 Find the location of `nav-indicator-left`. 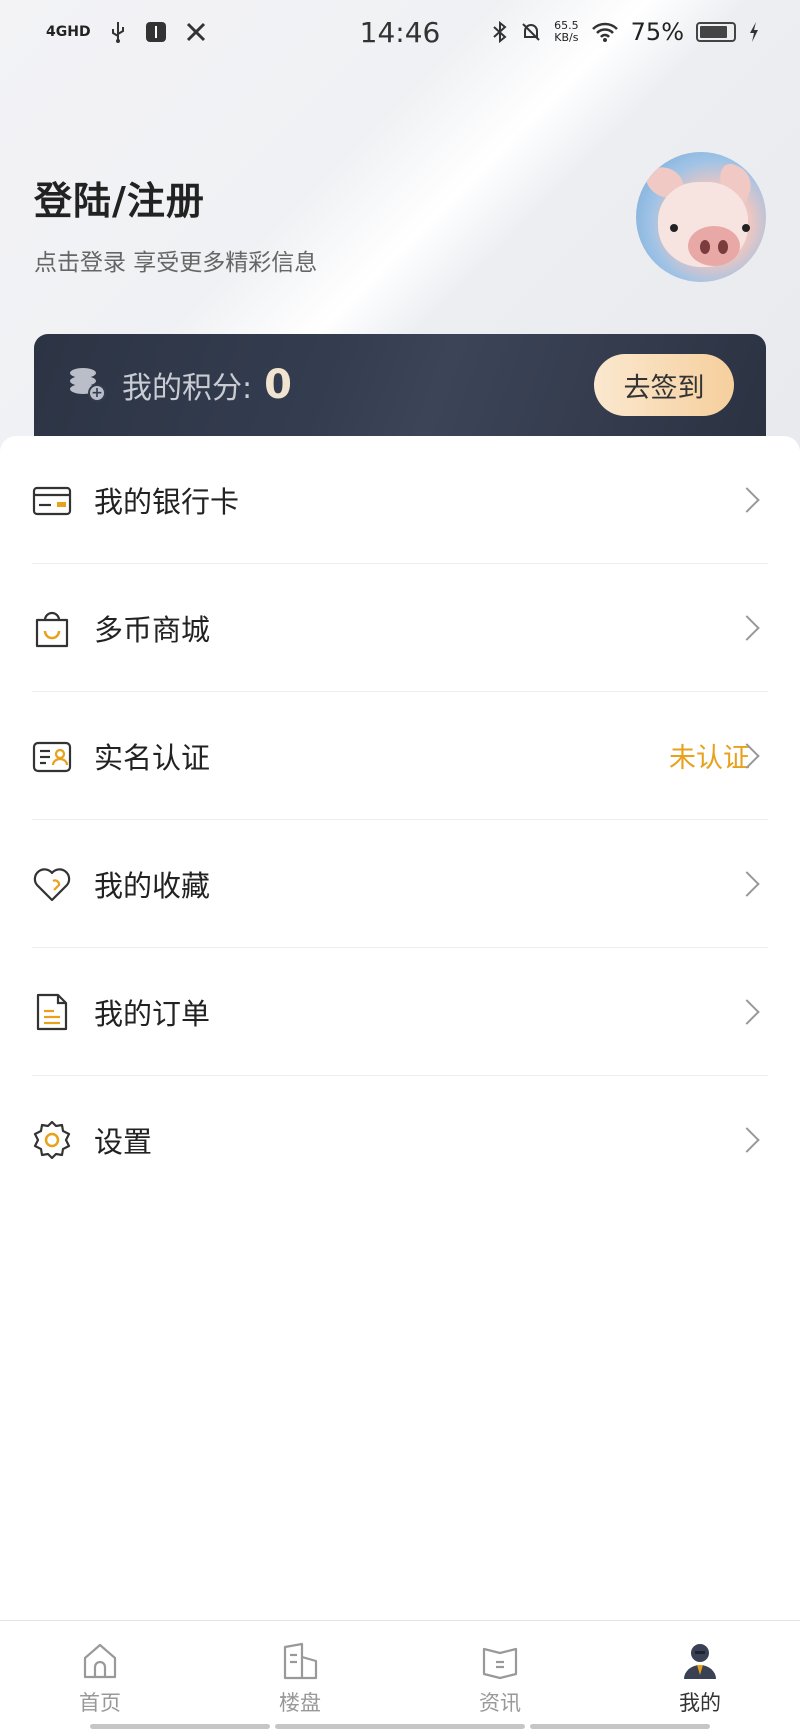

nav-indicator-left is located at coordinates (180, 1726).